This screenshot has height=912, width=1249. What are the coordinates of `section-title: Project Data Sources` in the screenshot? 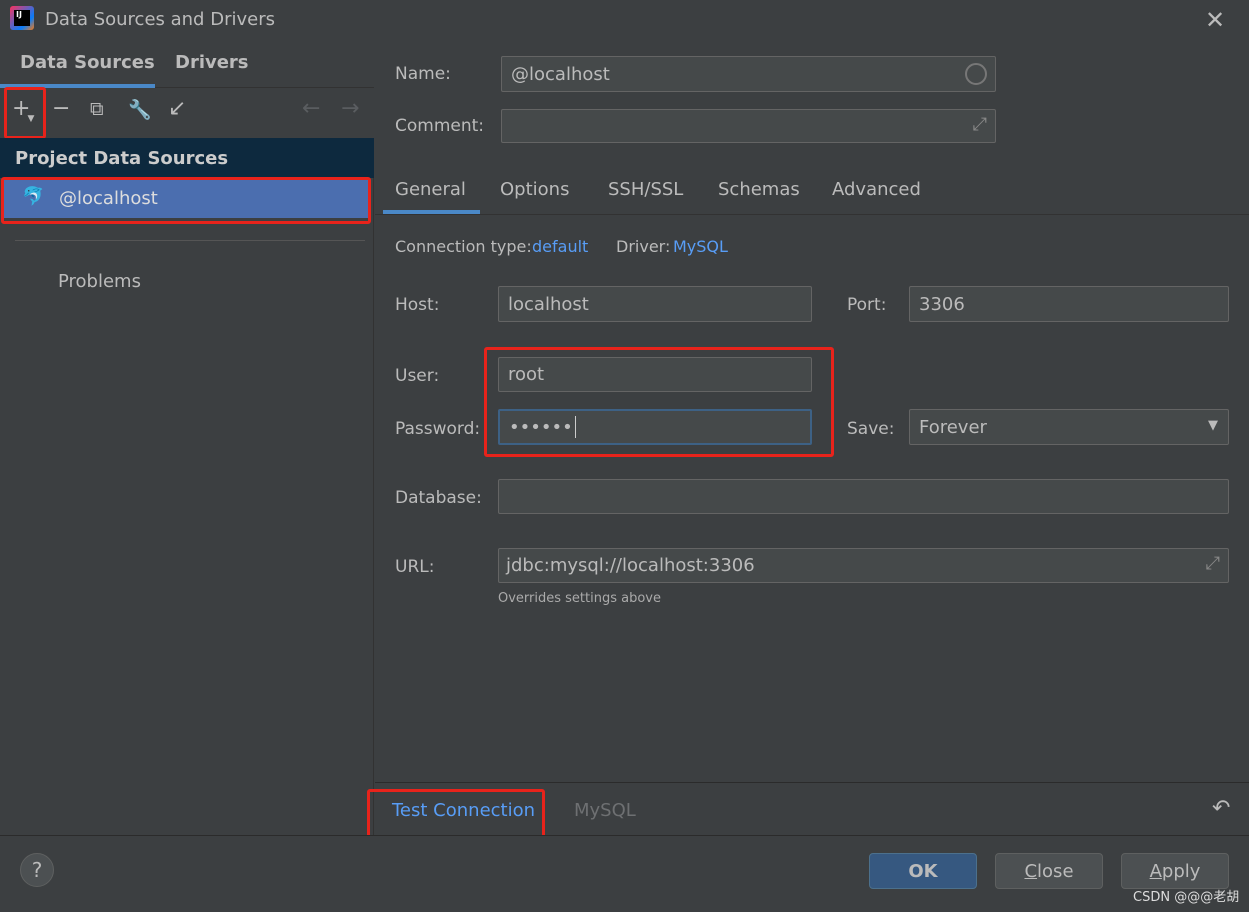 It's located at (122, 158).